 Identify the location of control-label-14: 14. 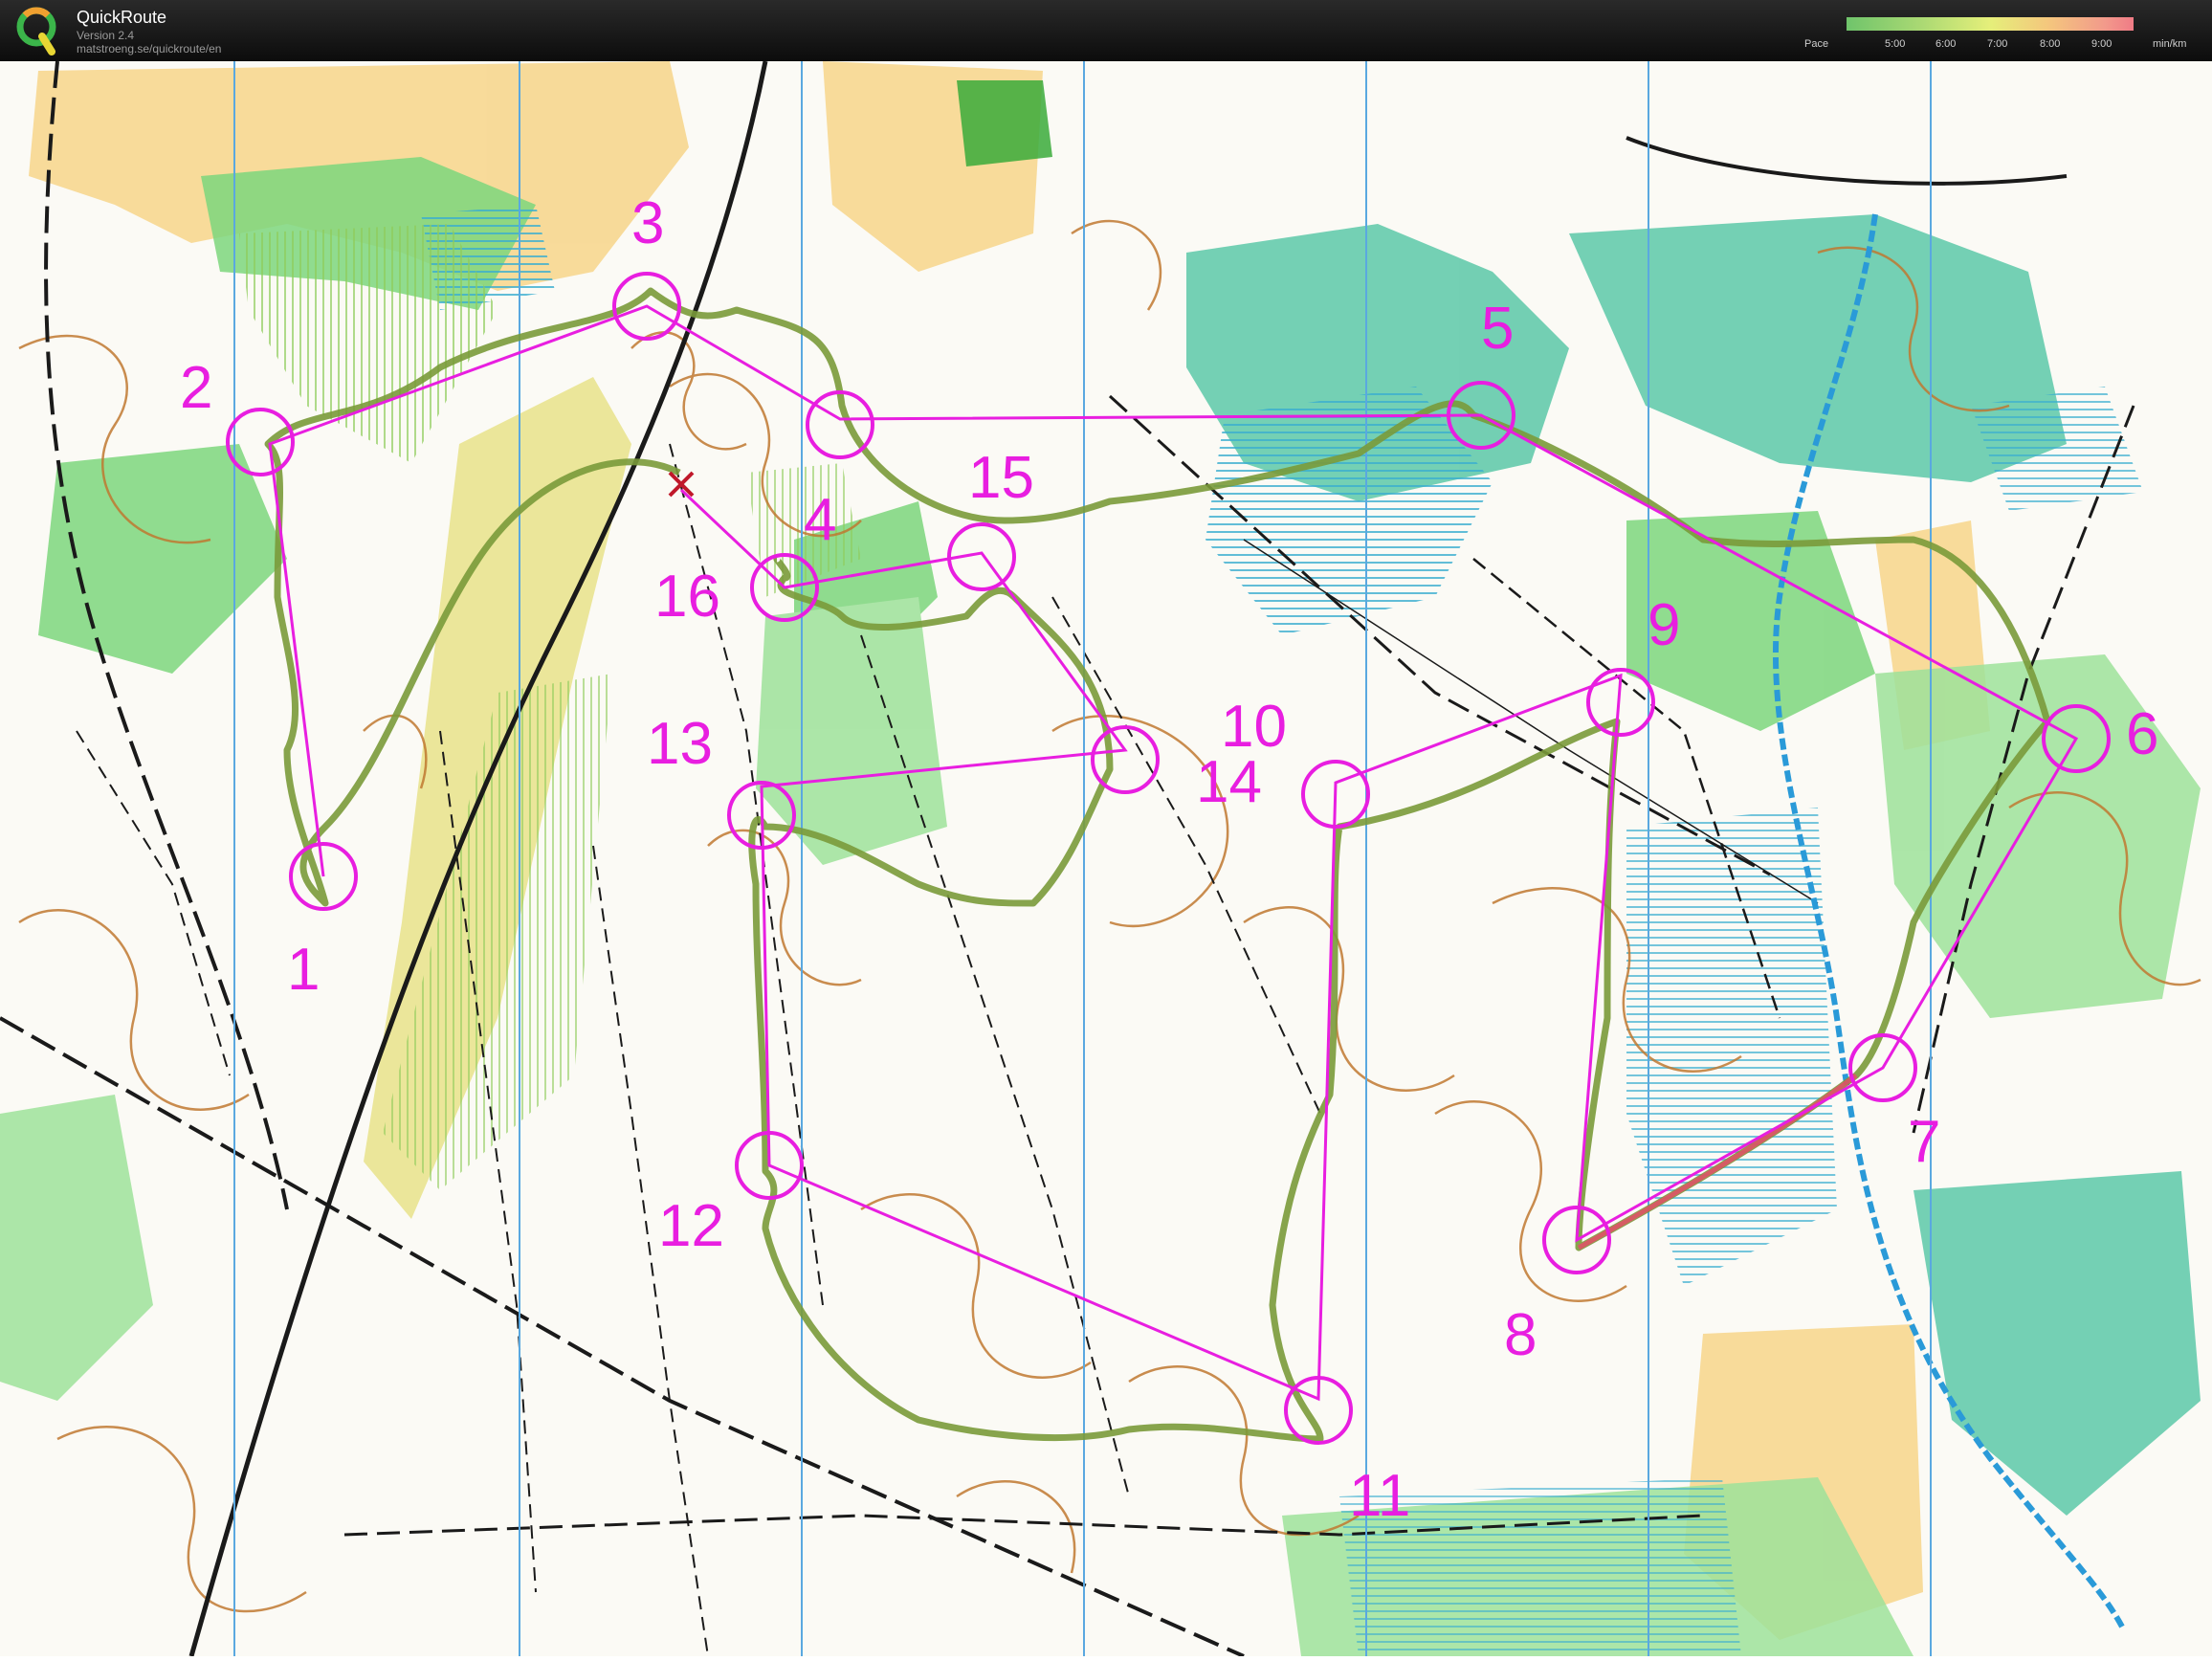
(1229, 782).